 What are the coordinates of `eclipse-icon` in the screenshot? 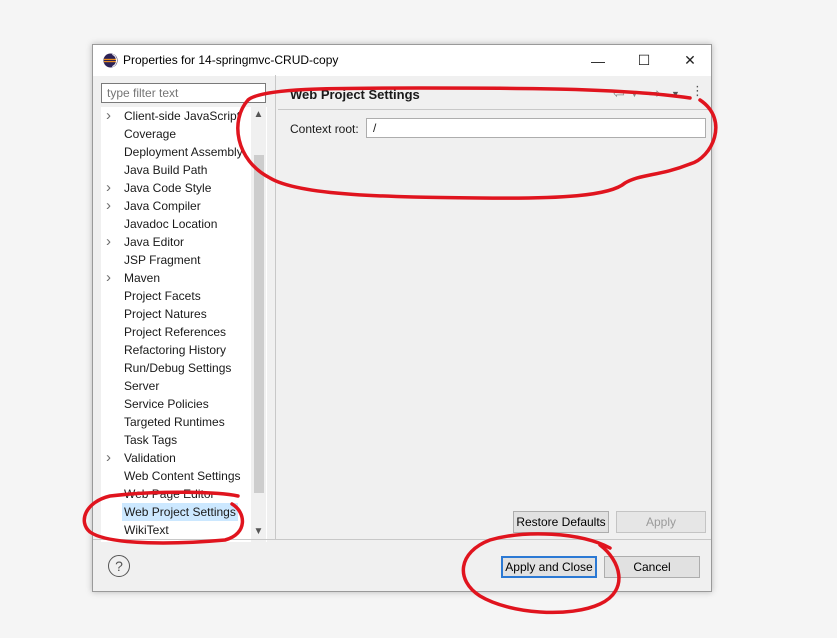 It's located at (110, 60).